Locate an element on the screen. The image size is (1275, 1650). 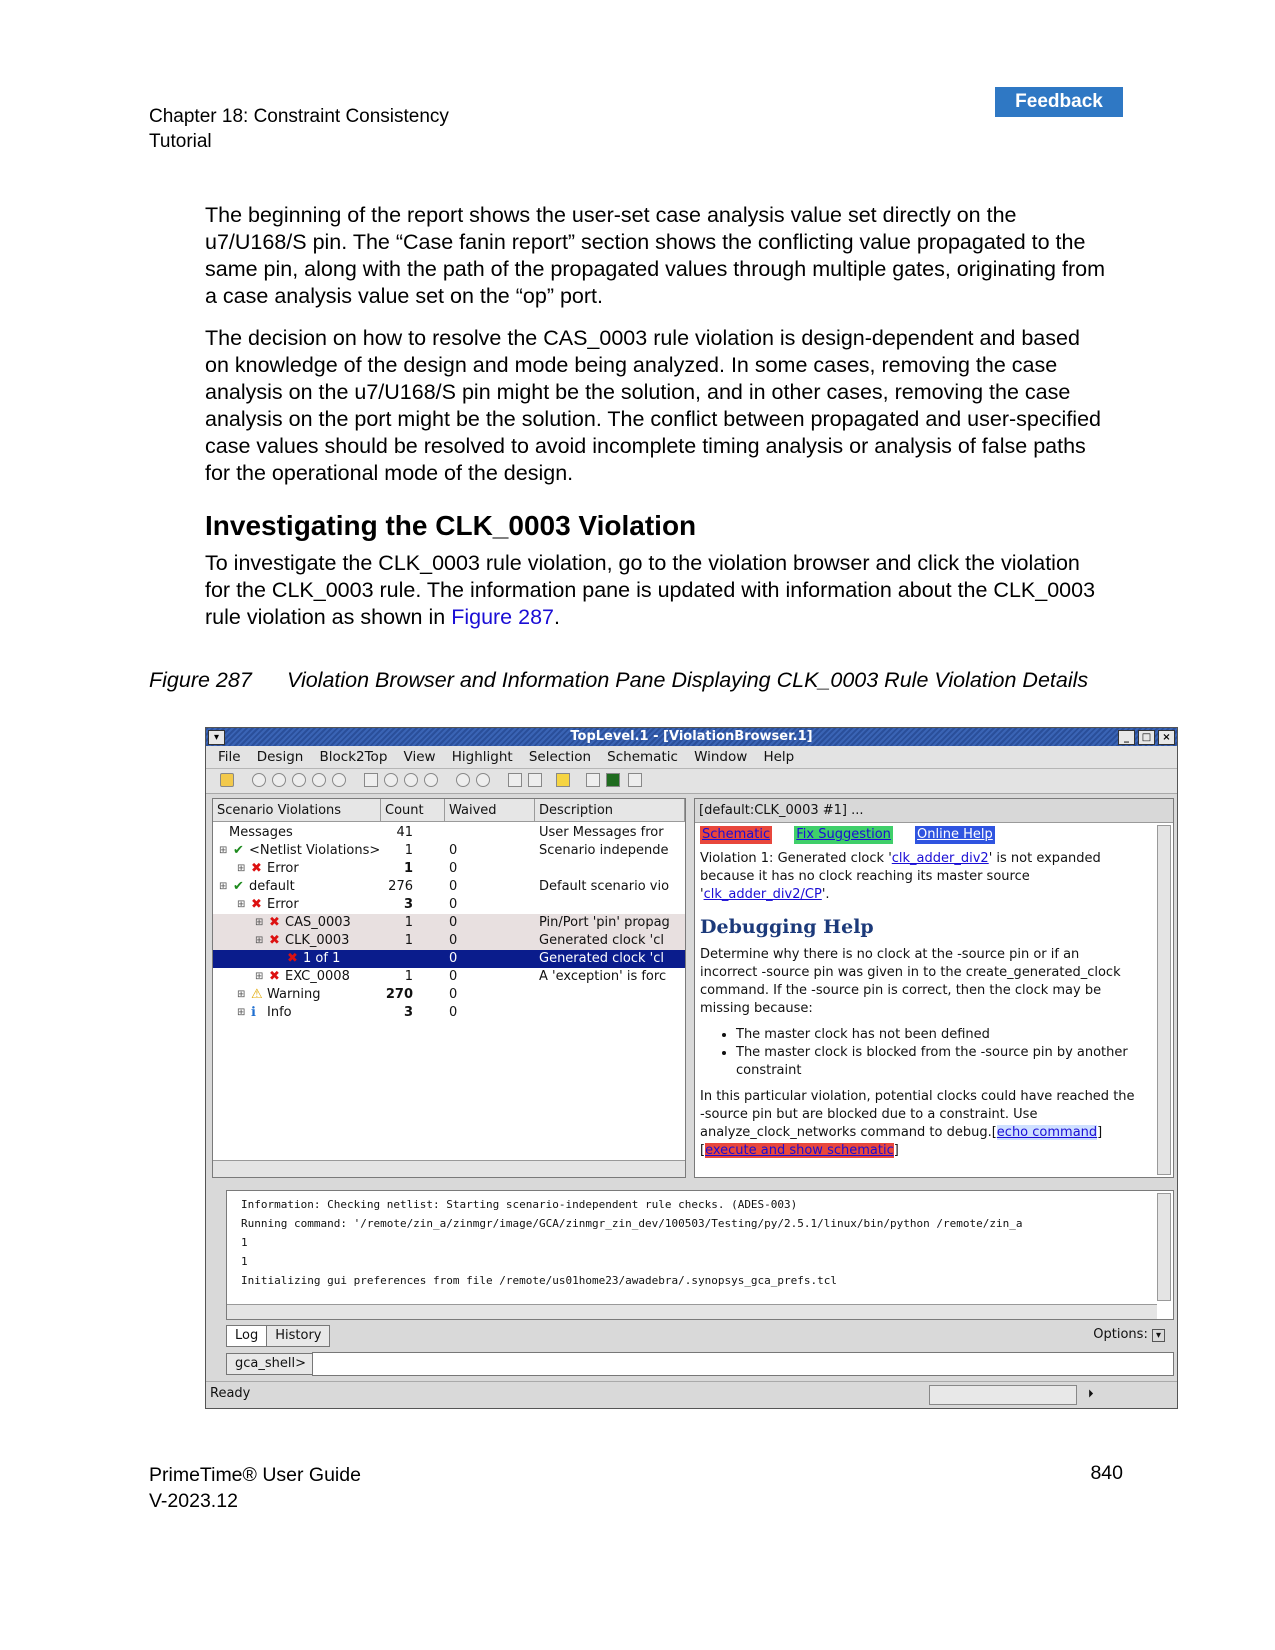
col-count: Count is located at coordinates (413, 810).